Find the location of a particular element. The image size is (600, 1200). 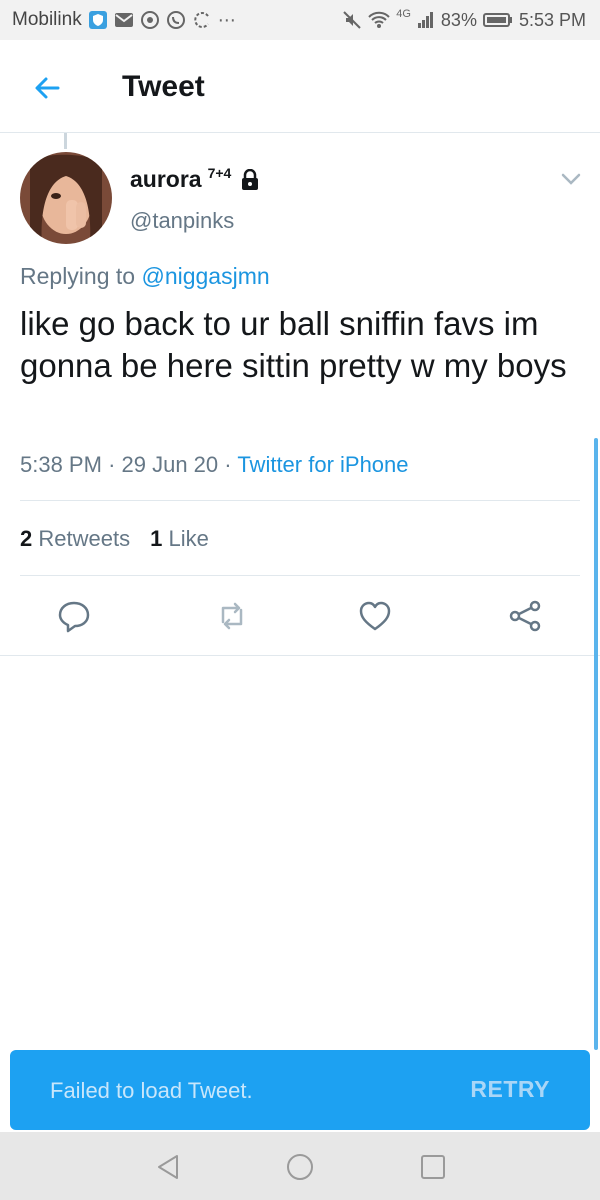

system-nav-bar is located at coordinates (300, 1166).